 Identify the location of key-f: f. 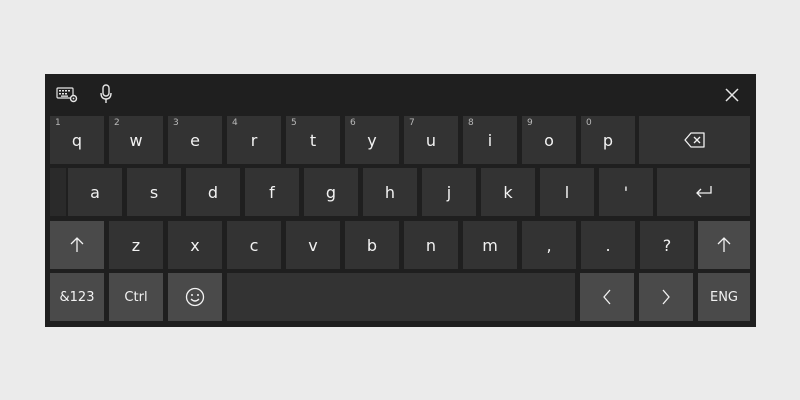
(272, 192).